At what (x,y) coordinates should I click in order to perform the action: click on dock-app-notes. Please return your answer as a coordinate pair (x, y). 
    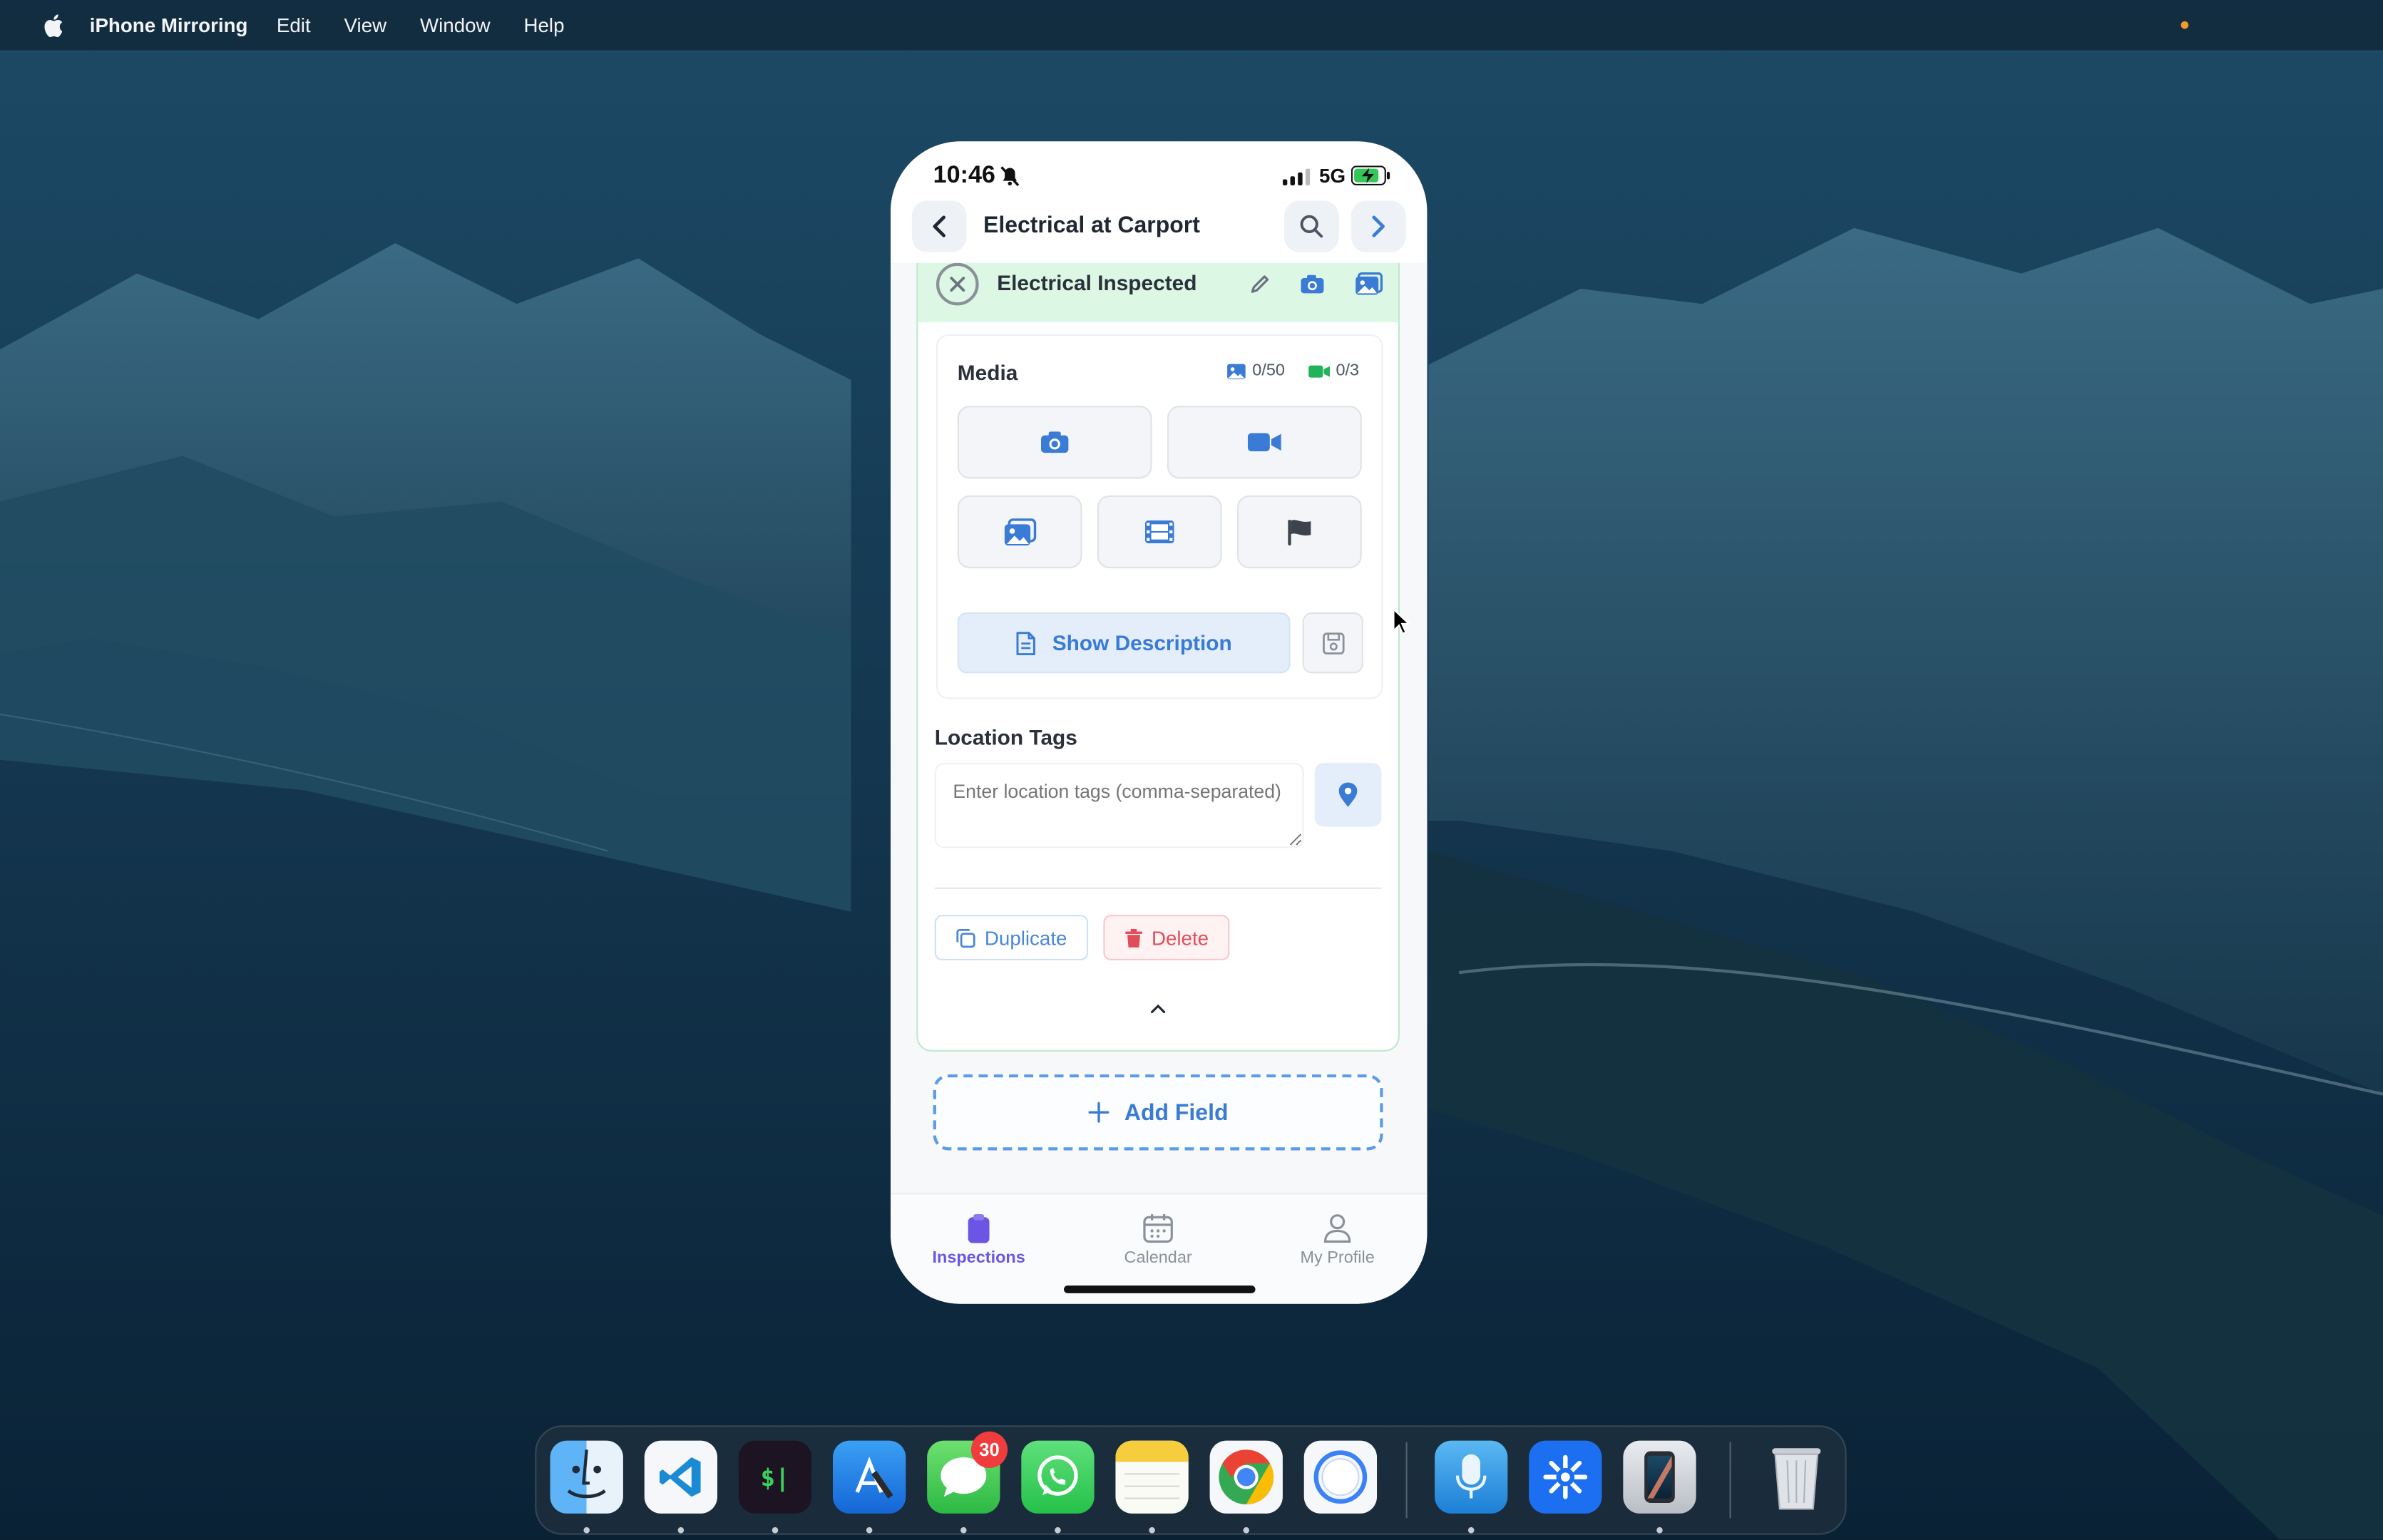
    Looking at the image, I should click on (1152, 1477).